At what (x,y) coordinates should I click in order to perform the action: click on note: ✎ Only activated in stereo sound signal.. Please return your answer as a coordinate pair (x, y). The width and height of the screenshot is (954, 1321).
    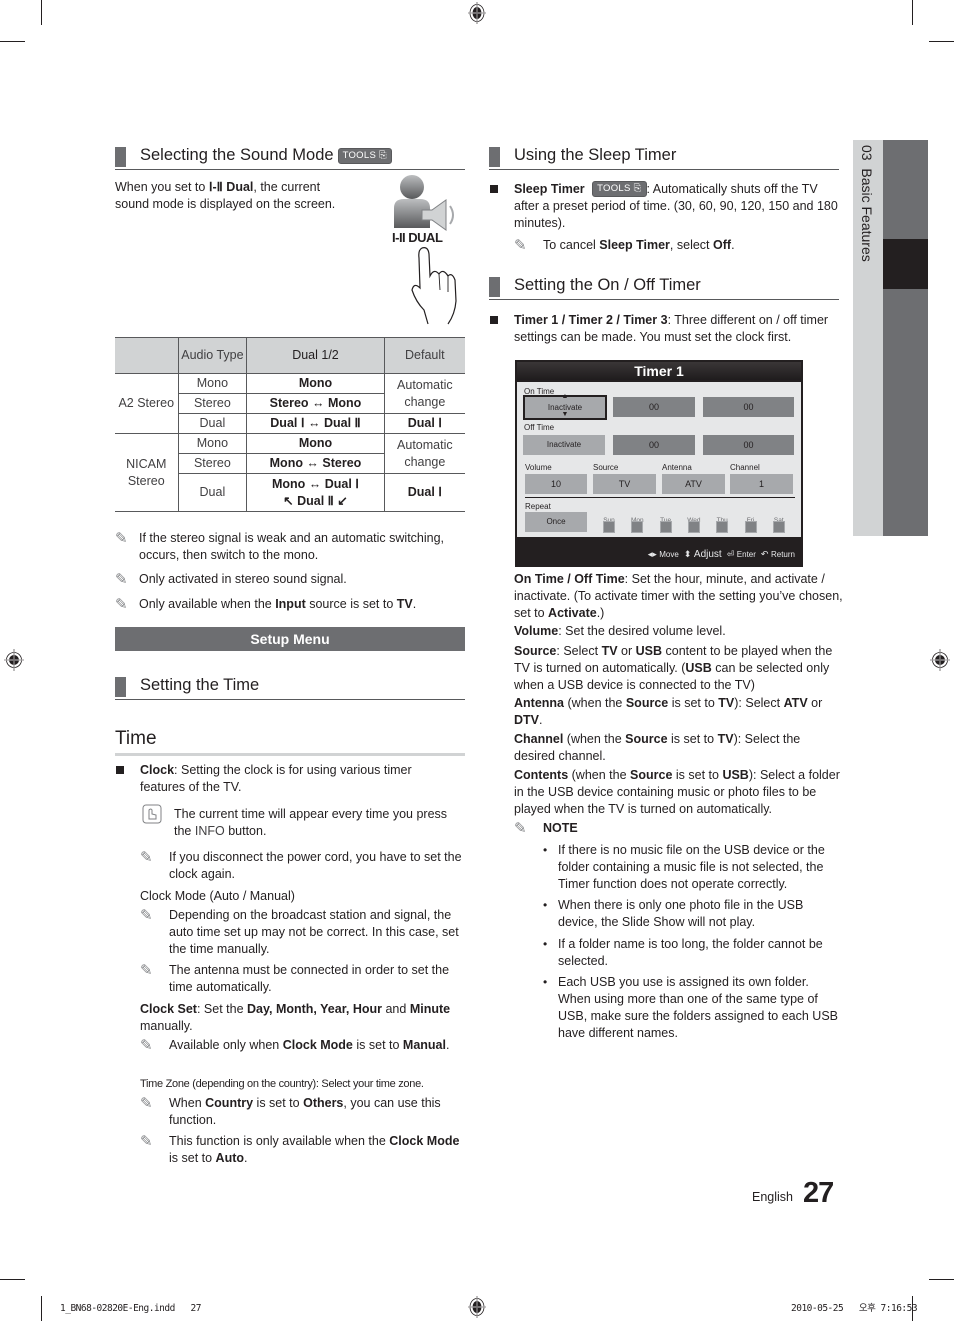
    Looking at the image, I should click on (231, 579).